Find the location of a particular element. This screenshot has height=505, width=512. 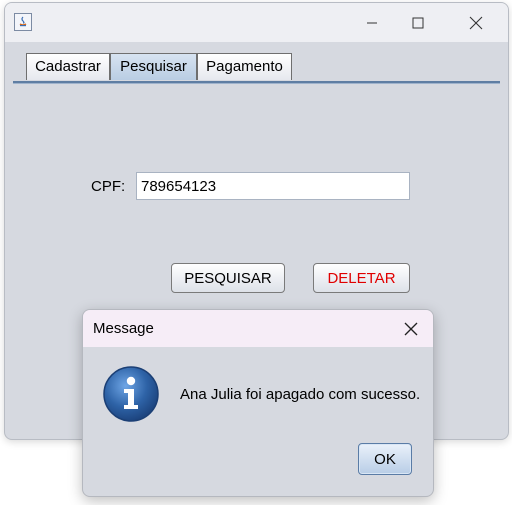

tab-divider is located at coordinates (256, 82).